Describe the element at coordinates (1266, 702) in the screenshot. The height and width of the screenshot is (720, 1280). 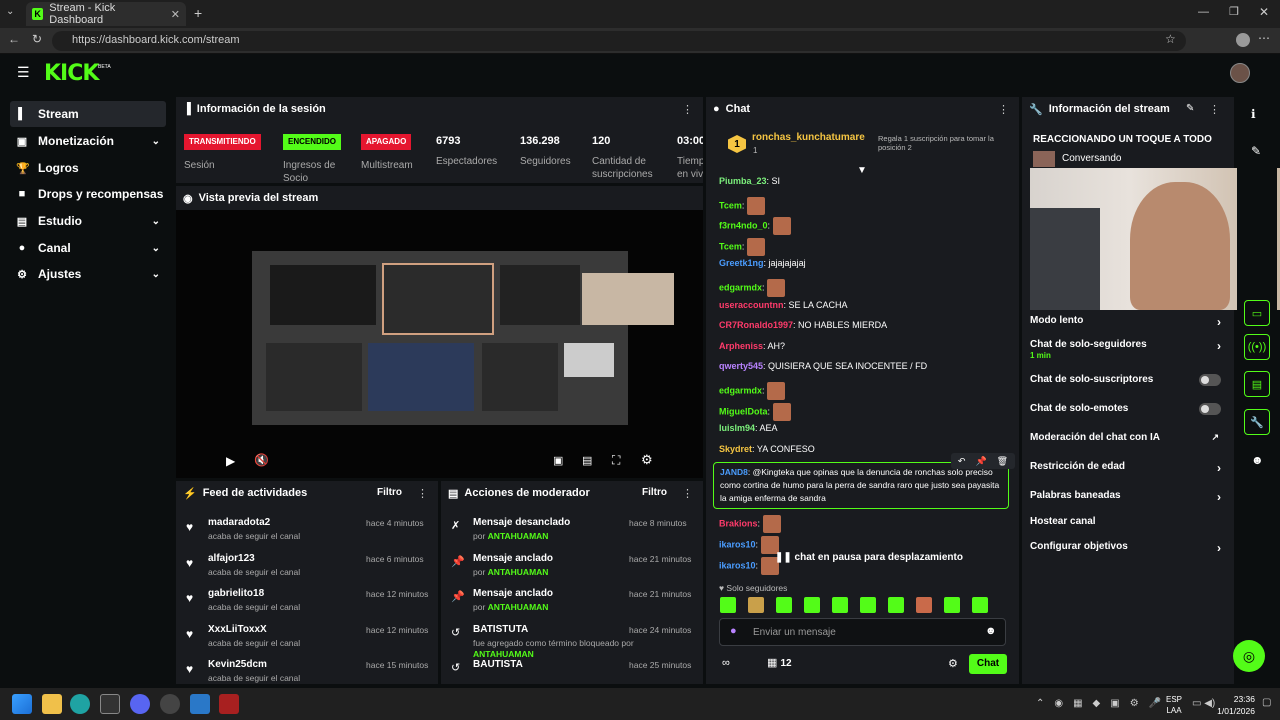
I see `notification-icon: ▢` at that location.